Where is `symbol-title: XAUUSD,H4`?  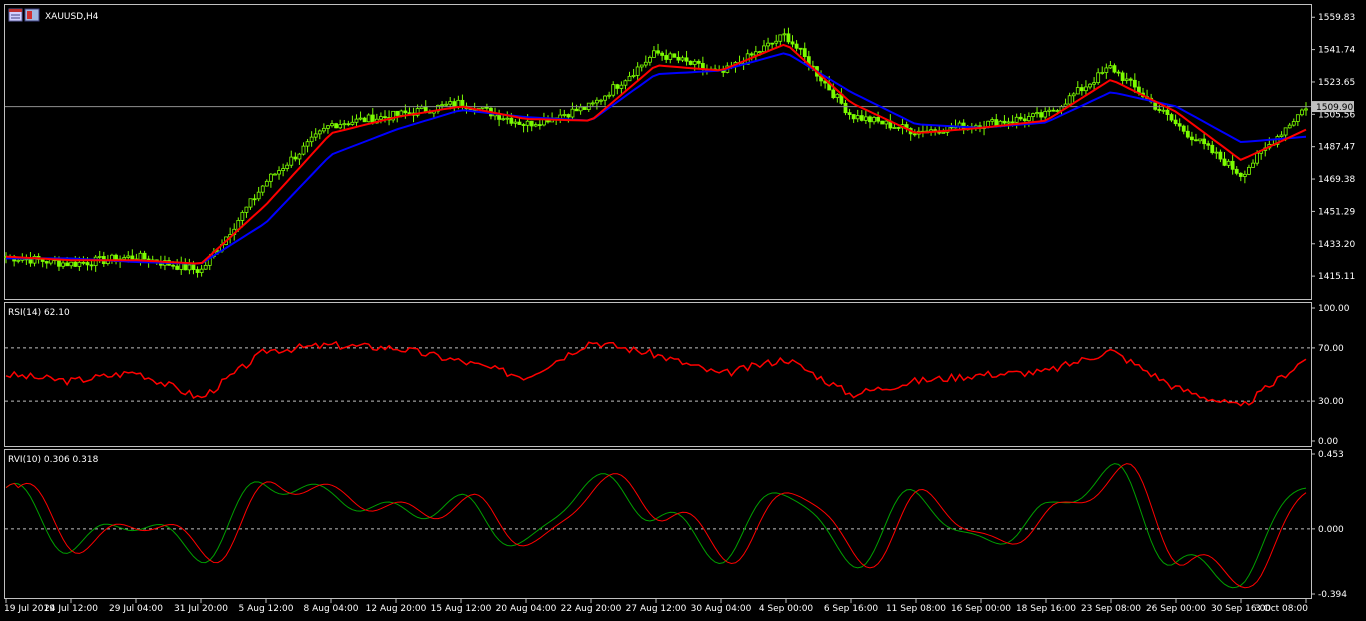
symbol-title: XAUUSD,H4 is located at coordinates (72, 17).